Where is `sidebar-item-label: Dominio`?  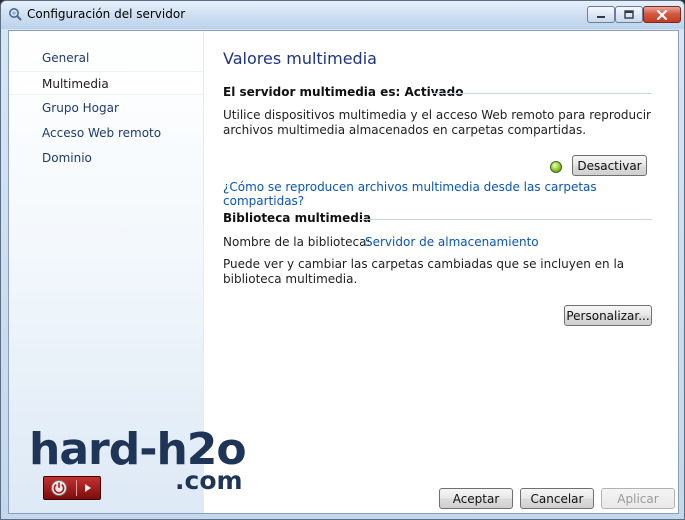 sidebar-item-label: Dominio is located at coordinates (67, 158).